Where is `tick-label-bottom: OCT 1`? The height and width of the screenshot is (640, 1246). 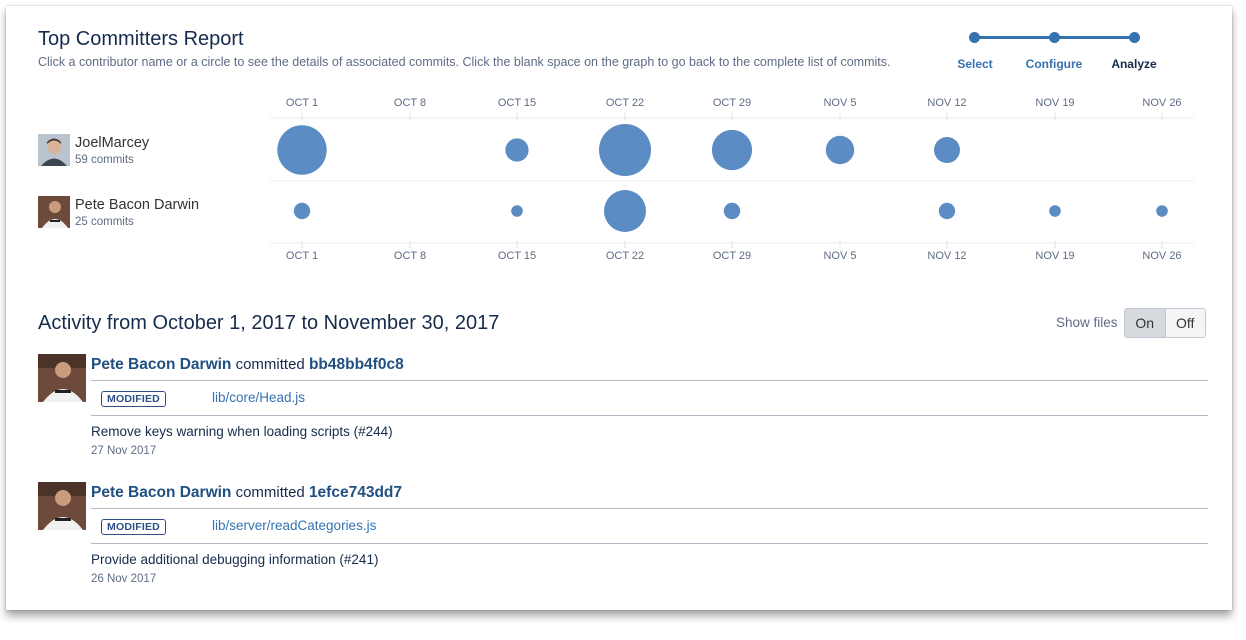
tick-label-bottom: OCT 1 is located at coordinates (302, 256).